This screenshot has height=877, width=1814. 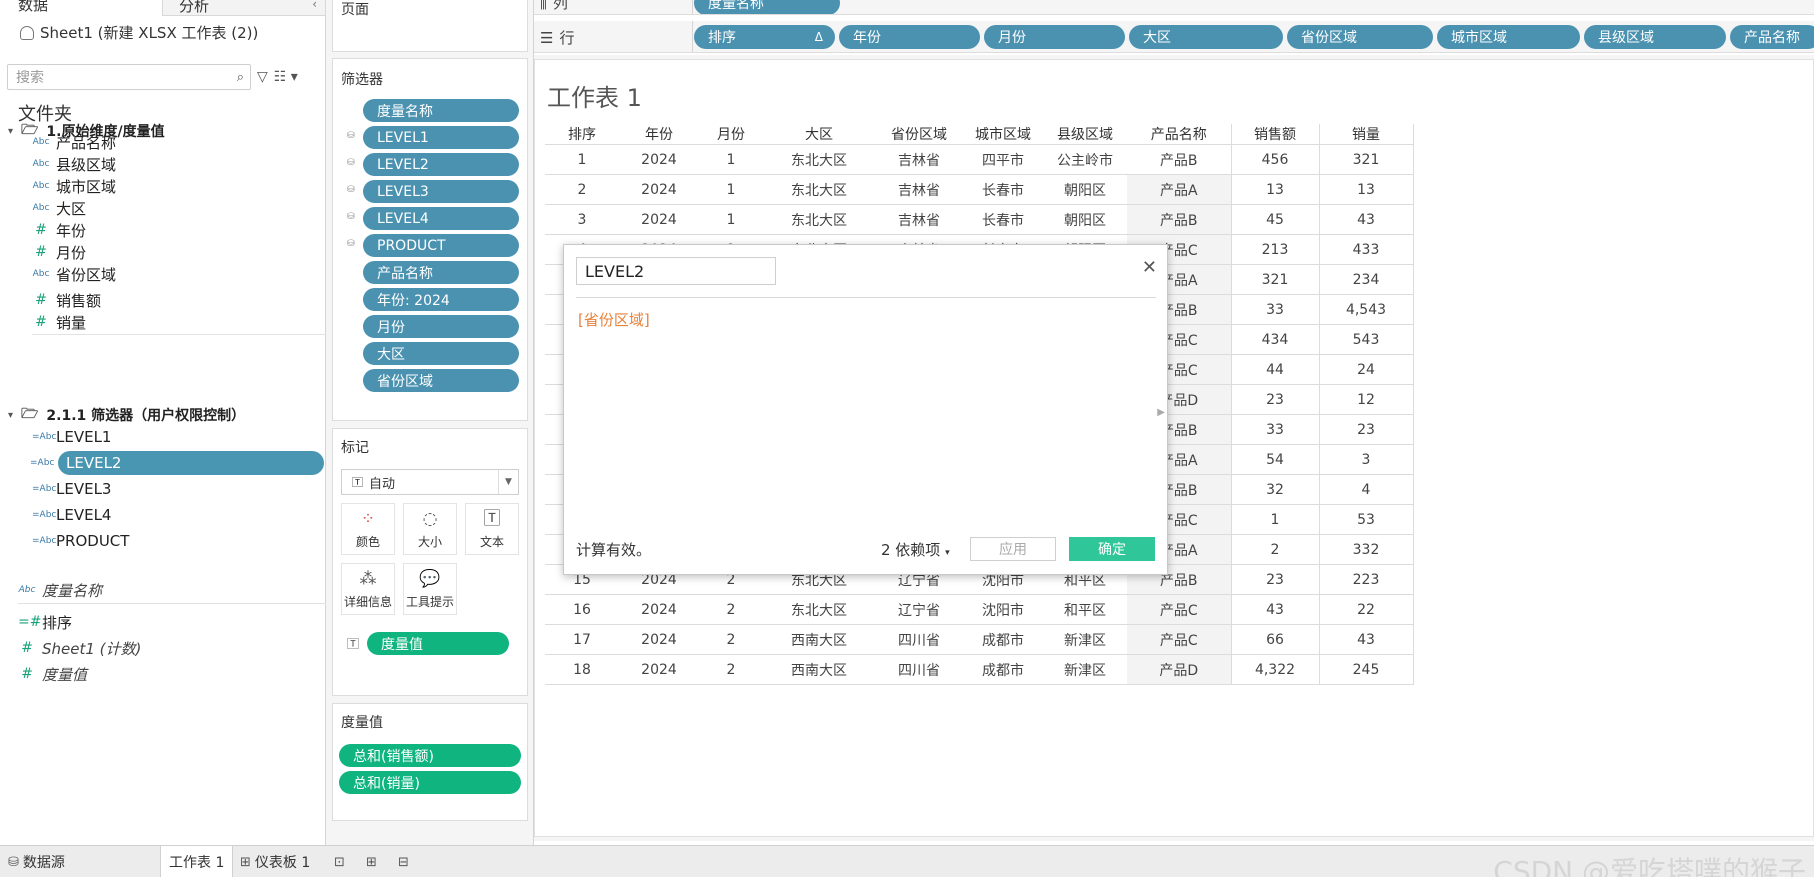 I want to click on tab-data: 数据, so click(x=80, y=8).